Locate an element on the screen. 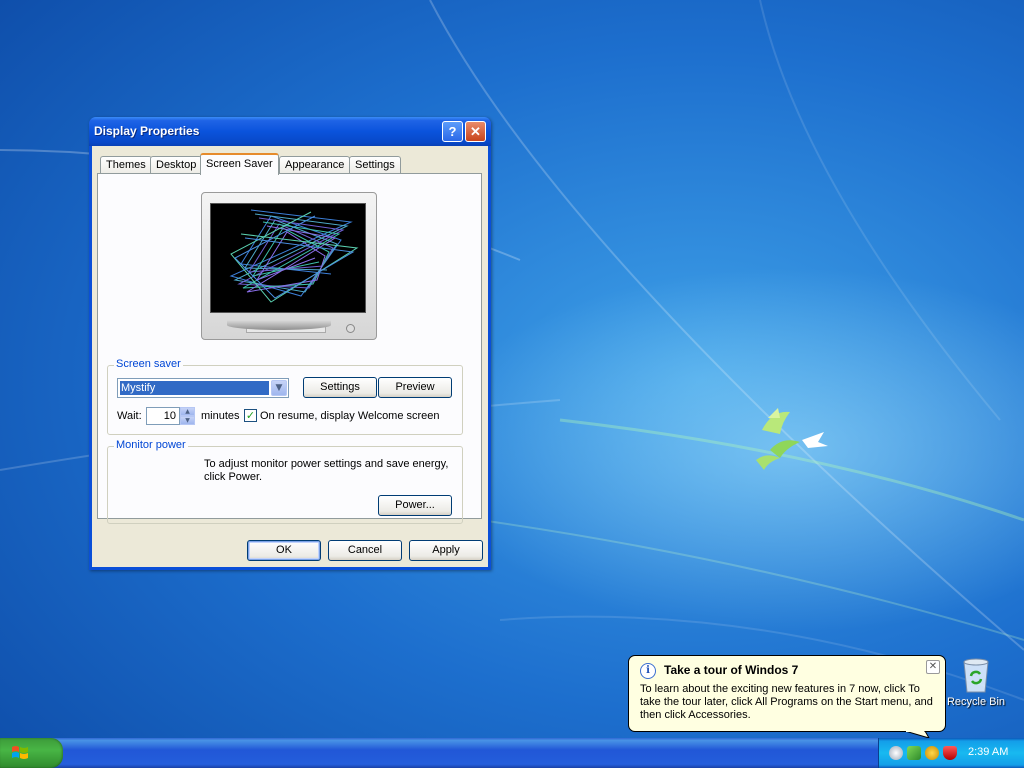  info-icon: i is located at coordinates (648, 671).